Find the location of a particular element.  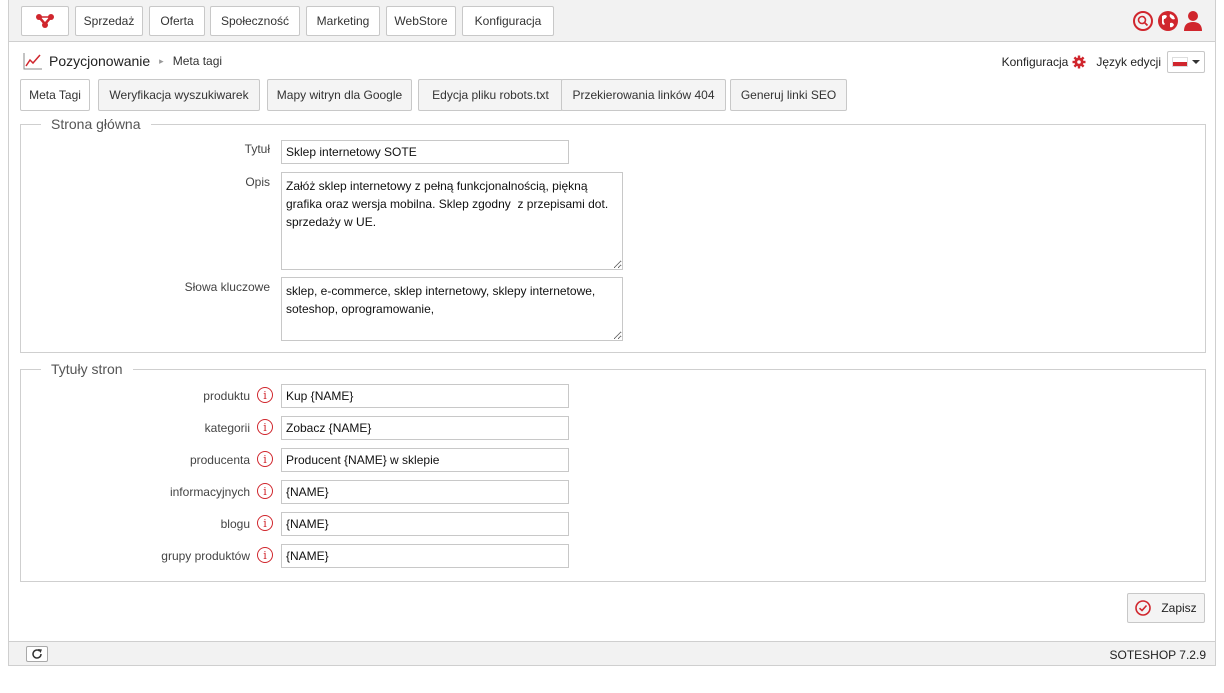

breadcrumb: Pozycjonowanie ▸ Meta tagi is located at coordinates (122, 61).